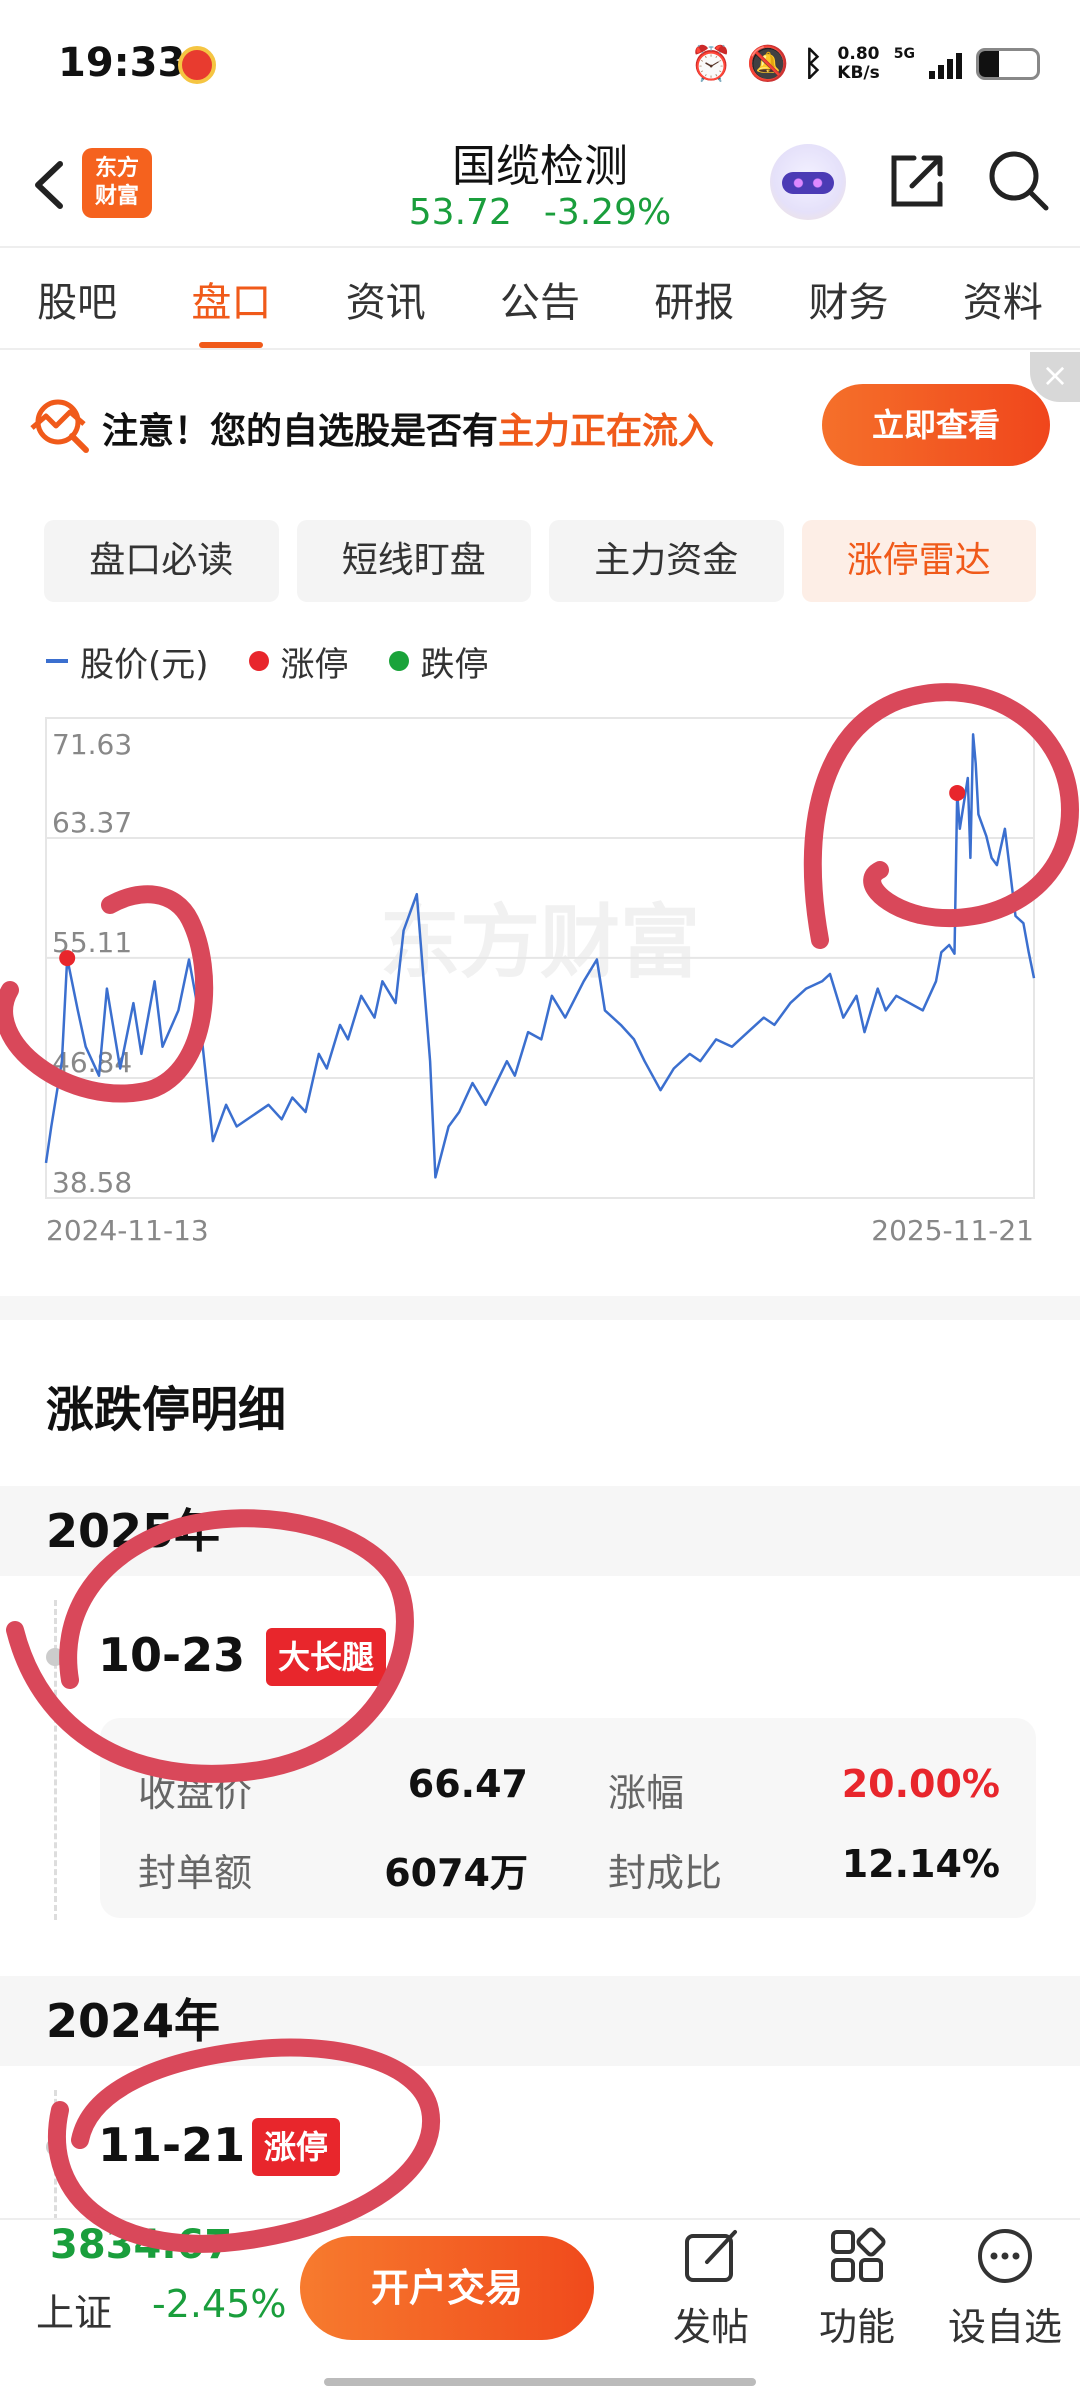  Describe the element at coordinates (300, 431) in the screenshot. I see `notice-prefix: 注意！您的自选股是否有` at that location.